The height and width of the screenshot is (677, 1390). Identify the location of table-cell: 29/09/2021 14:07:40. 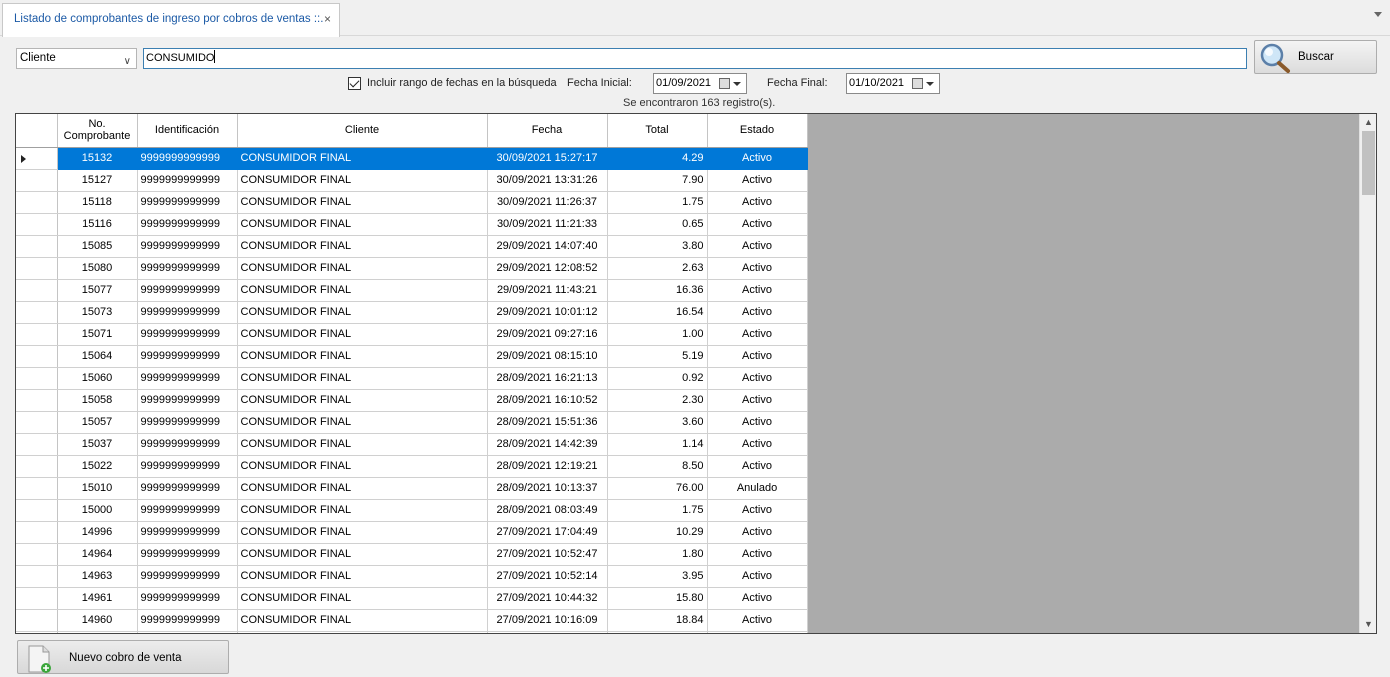
(547, 246).